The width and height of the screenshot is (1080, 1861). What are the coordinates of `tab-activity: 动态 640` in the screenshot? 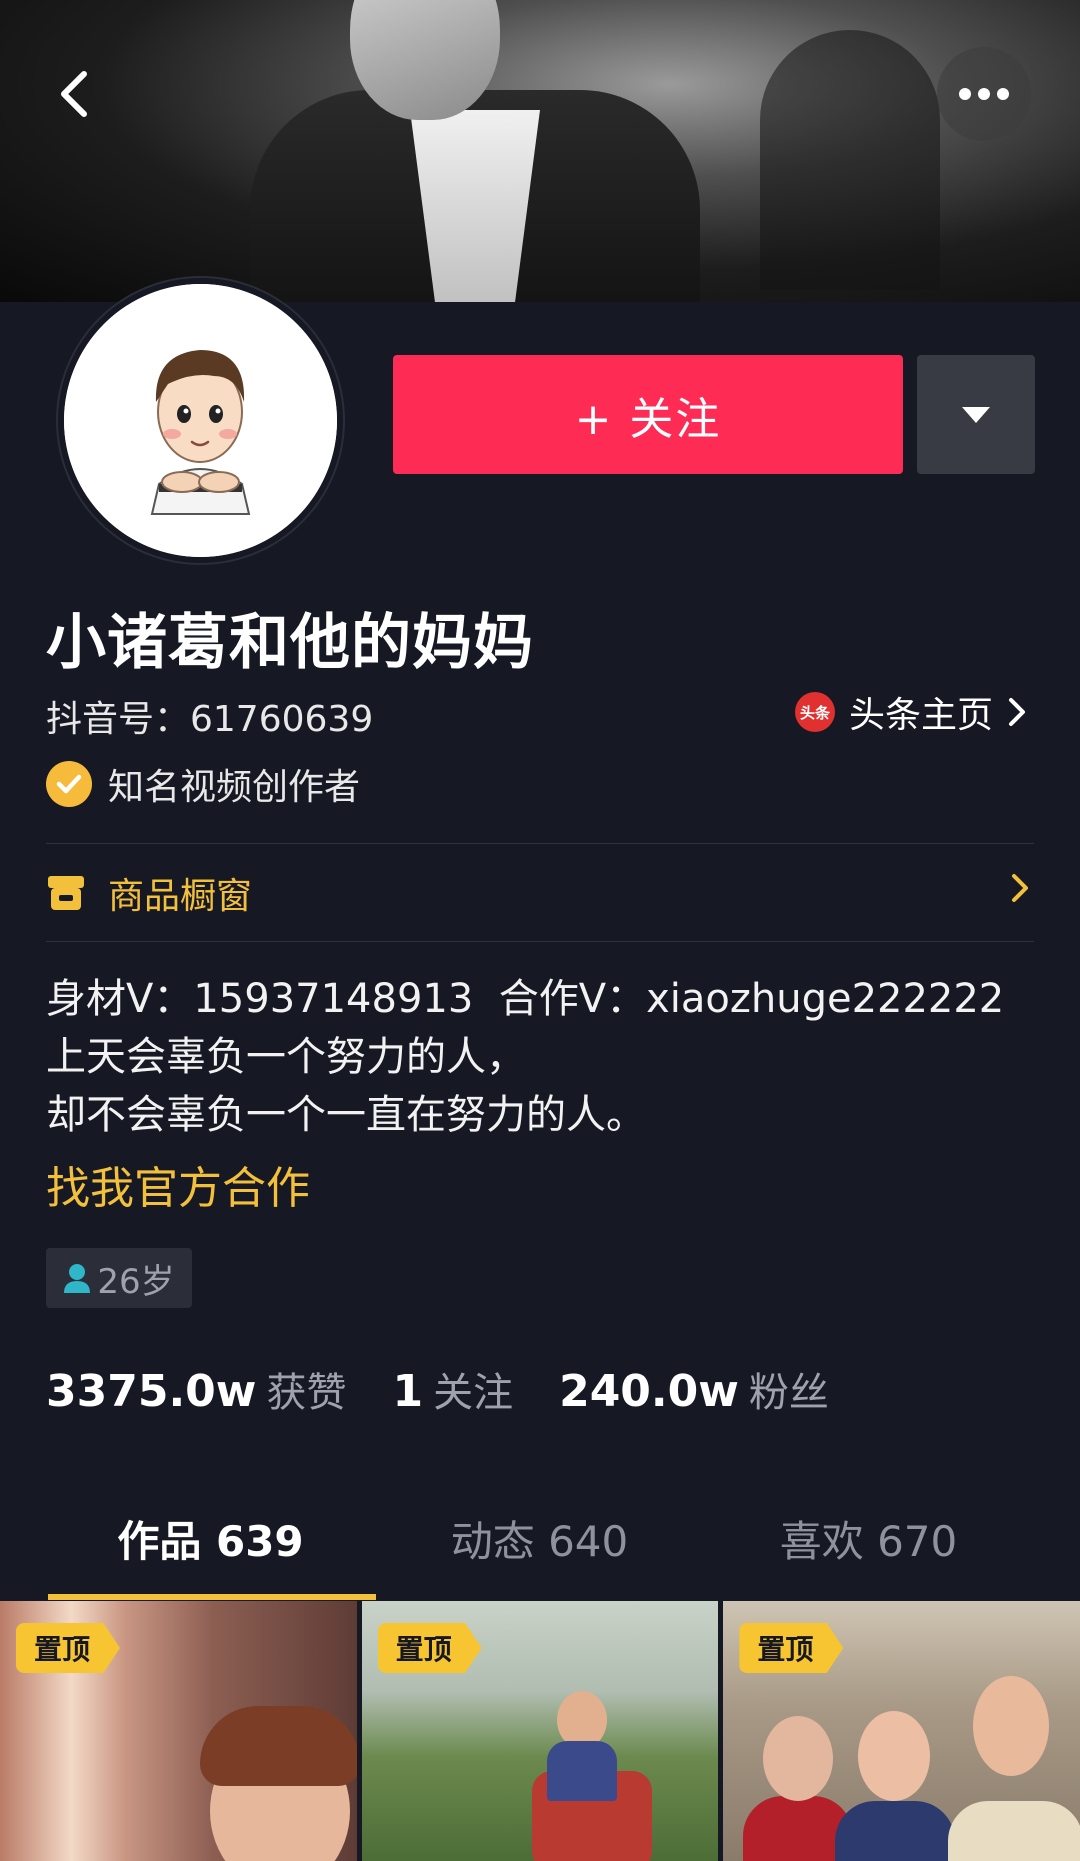 It's located at (539, 1538).